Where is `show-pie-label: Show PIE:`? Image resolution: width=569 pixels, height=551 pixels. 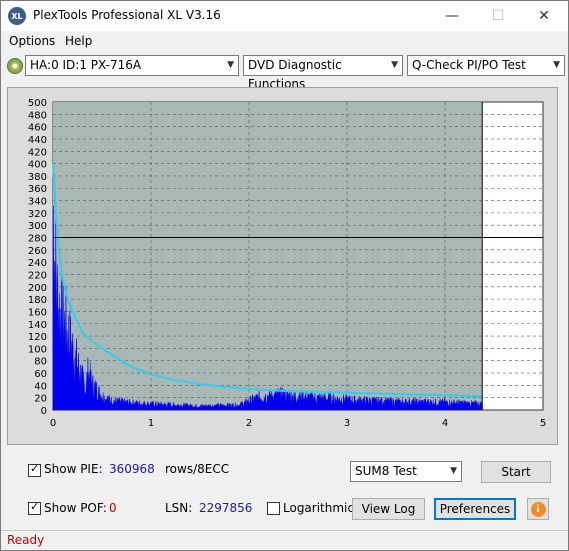
show-pie-label: Show PIE: is located at coordinates (73, 469).